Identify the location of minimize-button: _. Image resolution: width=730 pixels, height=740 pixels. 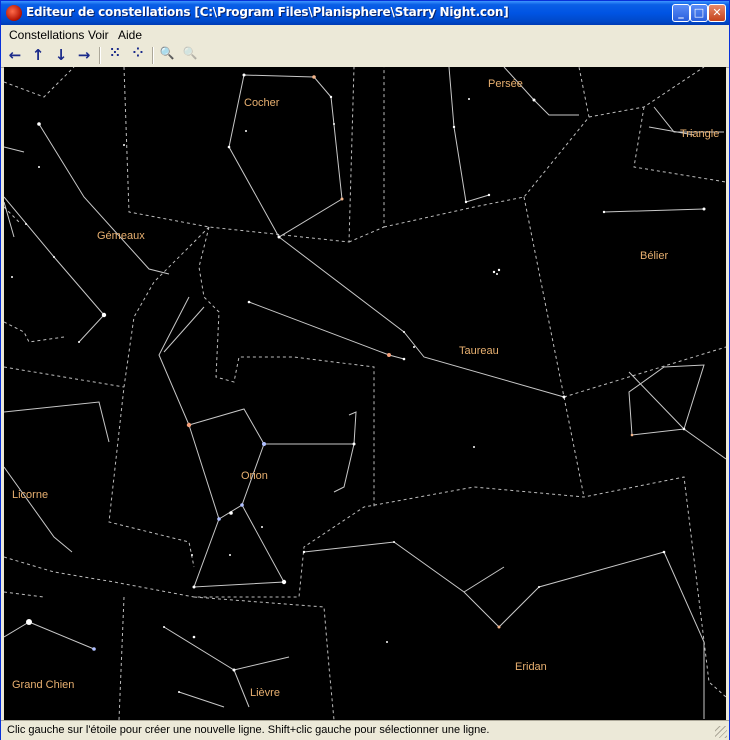
(681, 13).